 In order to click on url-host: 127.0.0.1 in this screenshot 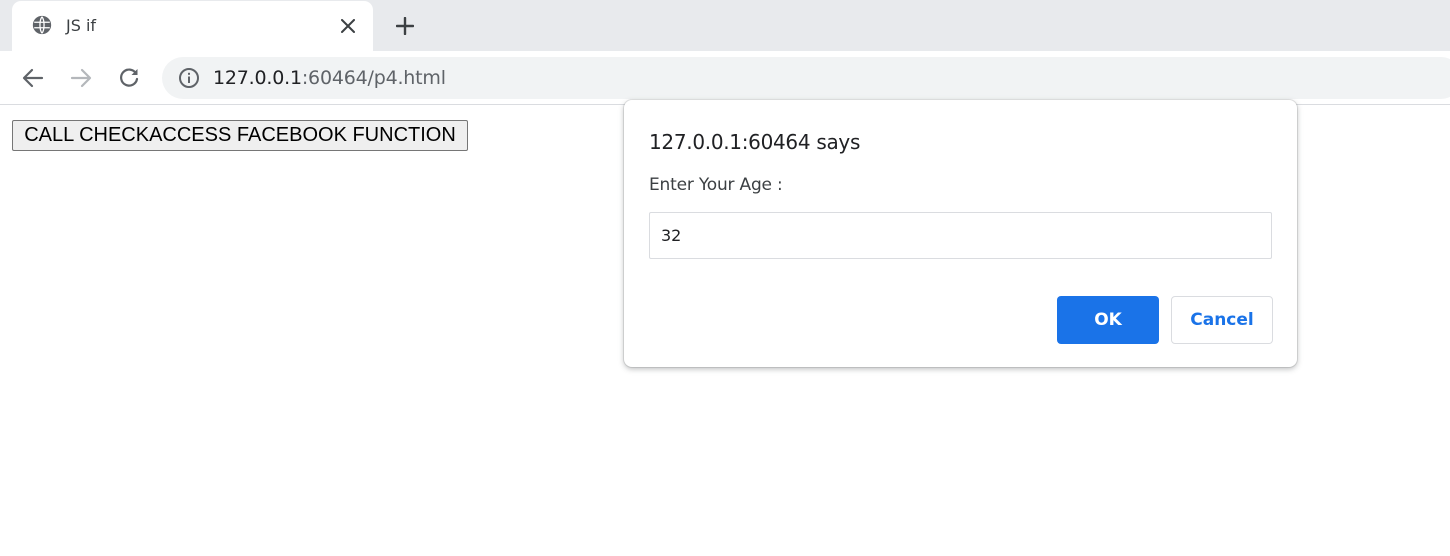, I will do `click(257, 78)`.